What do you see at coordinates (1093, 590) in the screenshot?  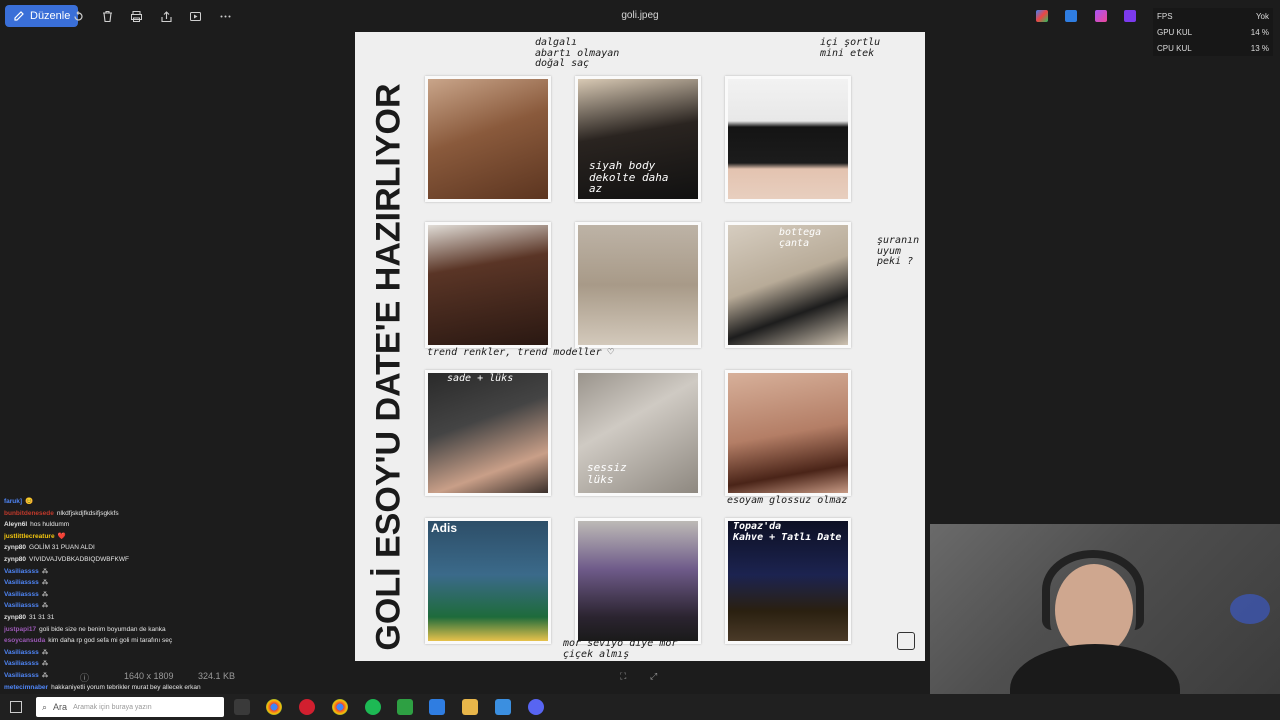 I see `webcam-headphones` at bounding box center [1093, 590].